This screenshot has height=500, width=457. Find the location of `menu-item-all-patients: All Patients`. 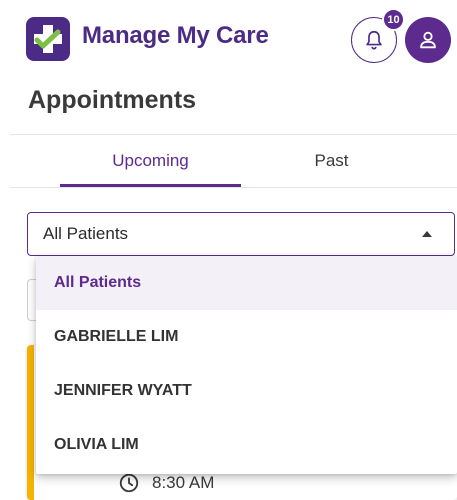

menu-item-all-patients: All Patients is located at coordinates (246, 283).